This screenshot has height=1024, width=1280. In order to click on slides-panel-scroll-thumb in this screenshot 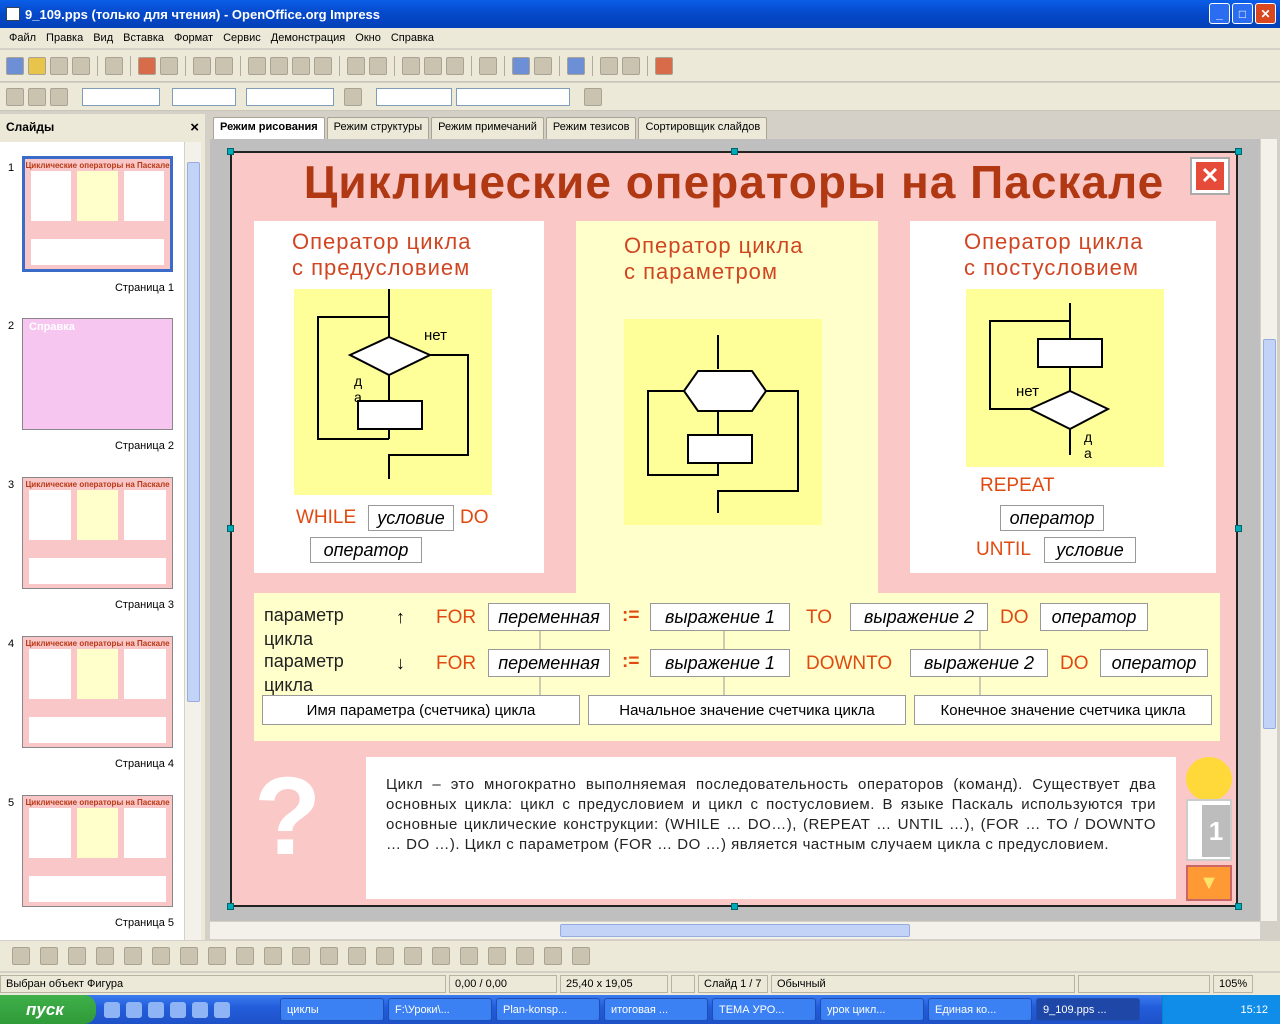, I will do `click(193, 432)`.